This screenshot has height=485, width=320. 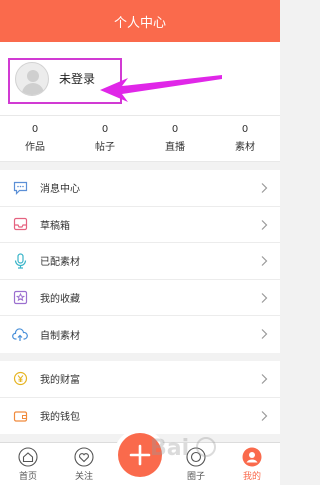 I want to click on menu-item-matched-materials: 已配素材, so click(x=140, y=261).